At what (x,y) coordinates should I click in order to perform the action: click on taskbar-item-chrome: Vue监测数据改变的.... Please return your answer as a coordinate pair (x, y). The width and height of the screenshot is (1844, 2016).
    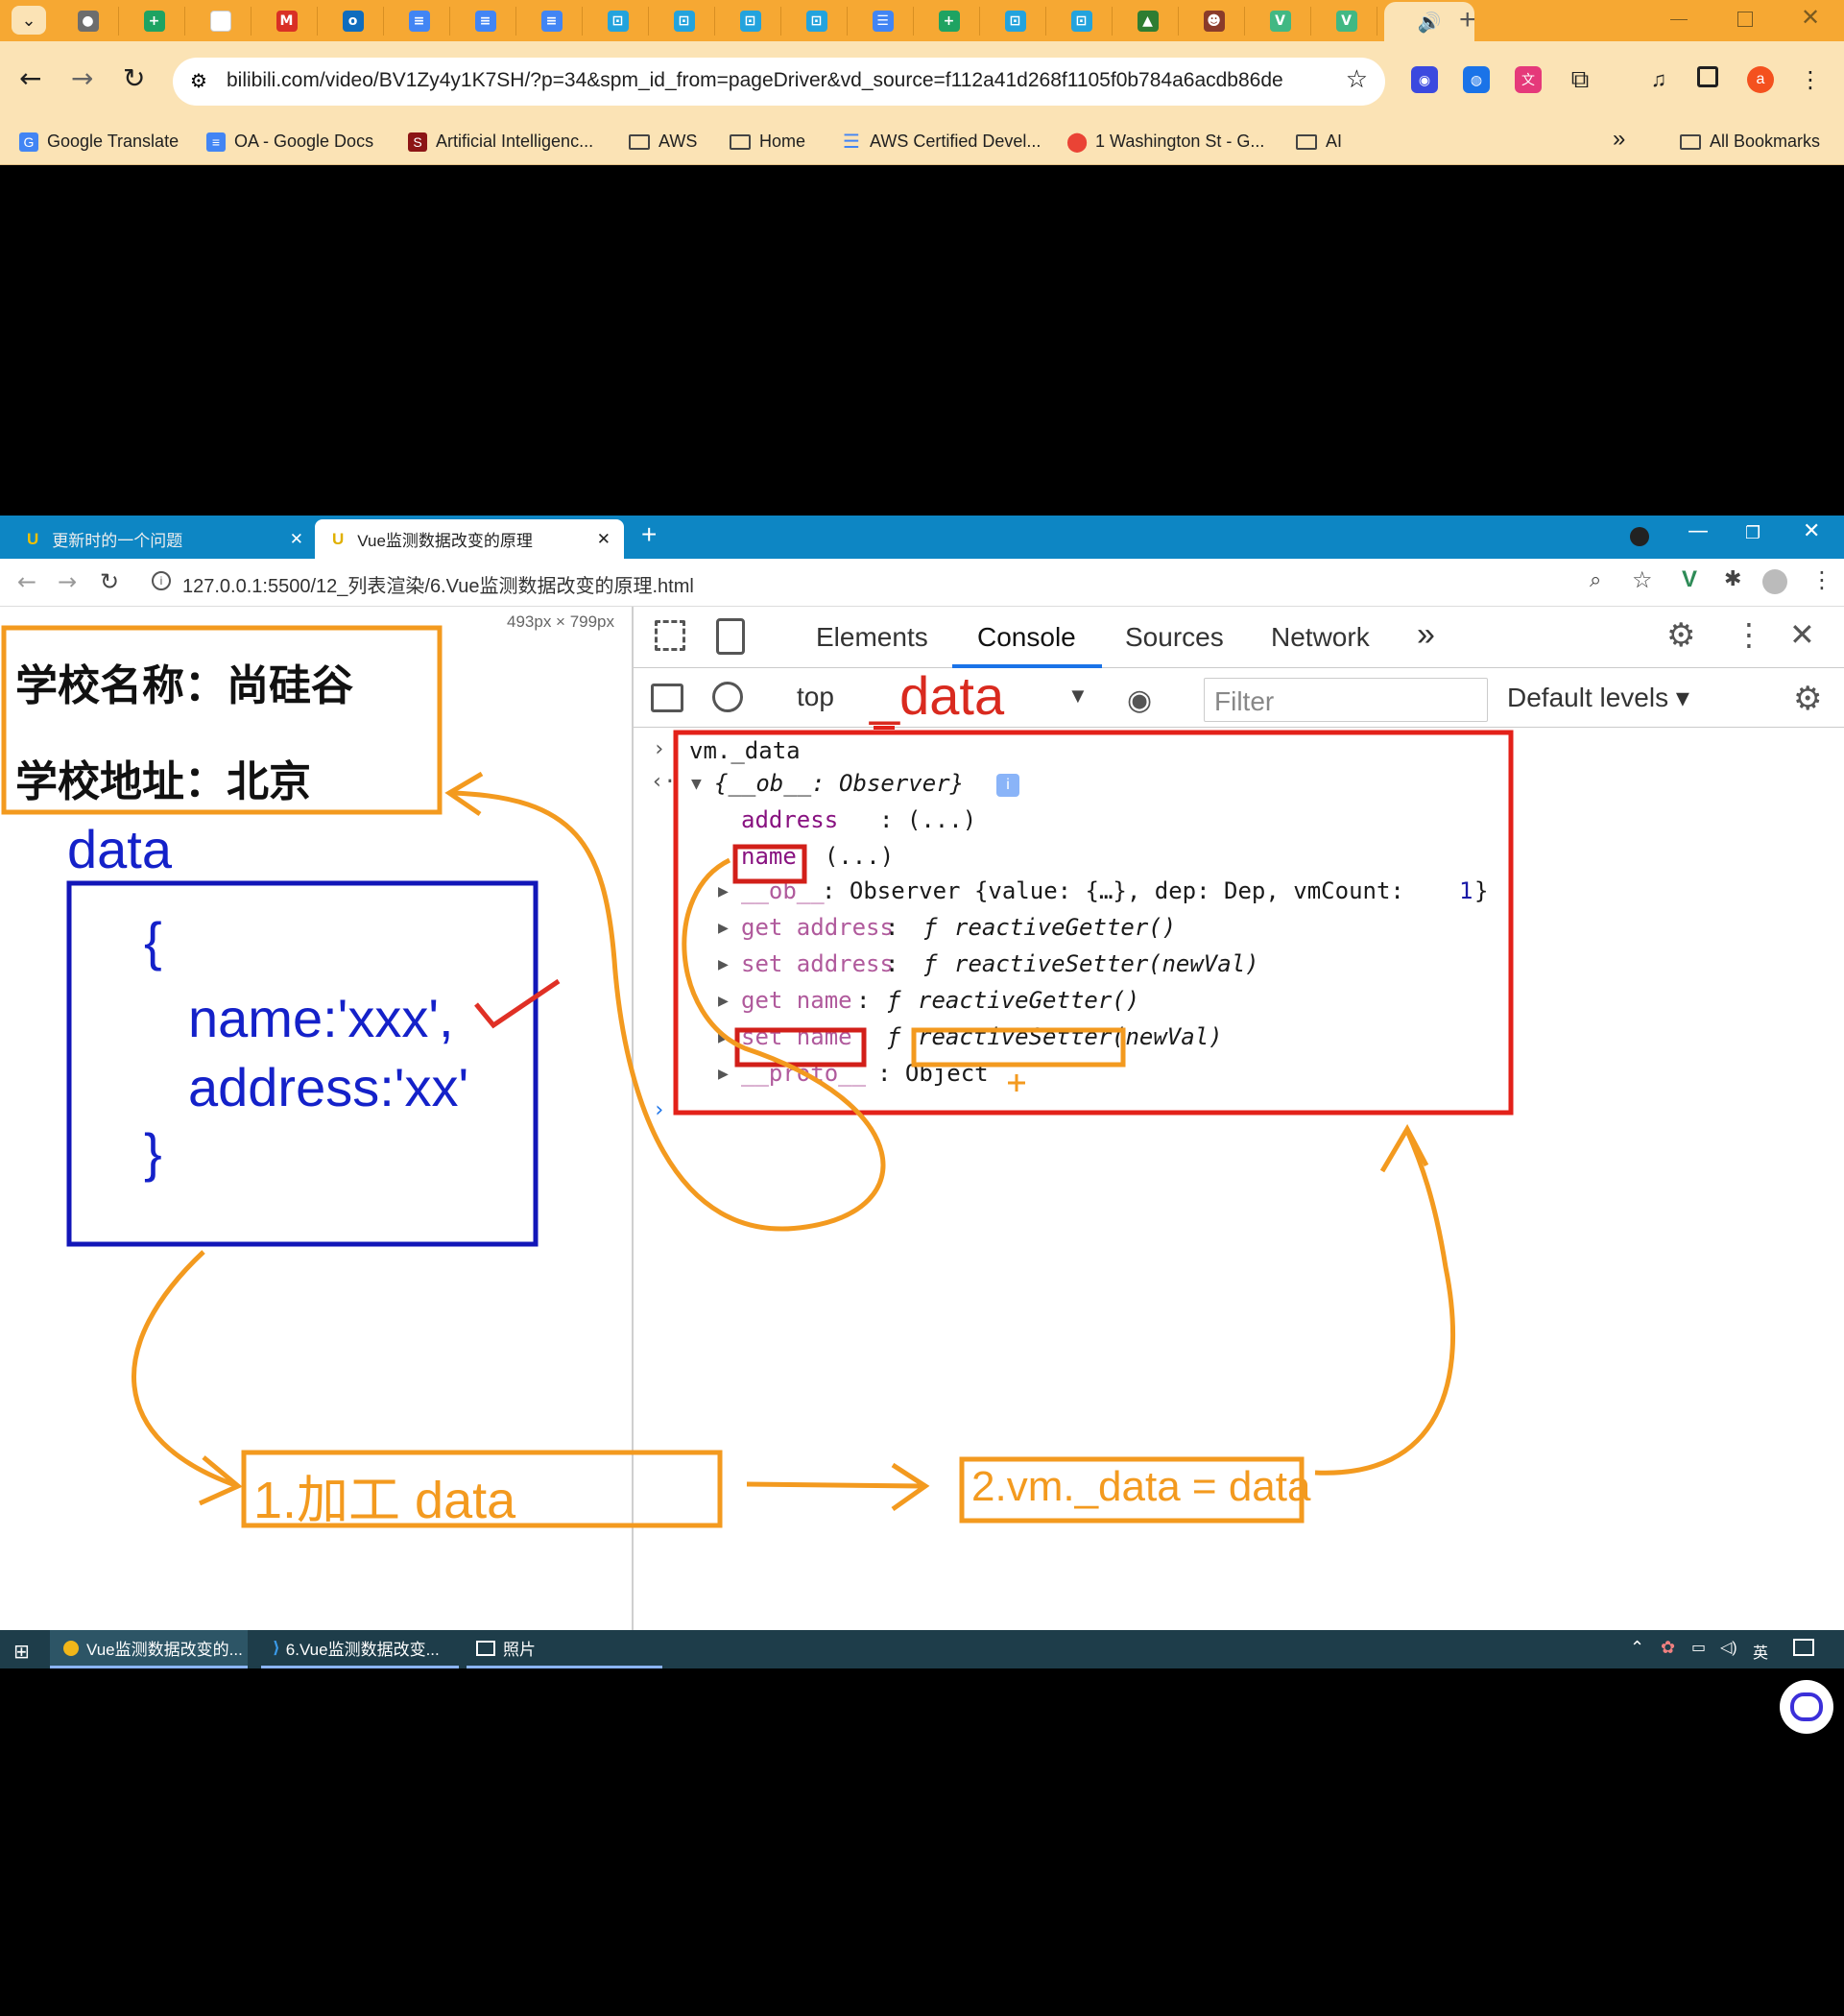
    Looking at the image, I should click on (149, 1649).